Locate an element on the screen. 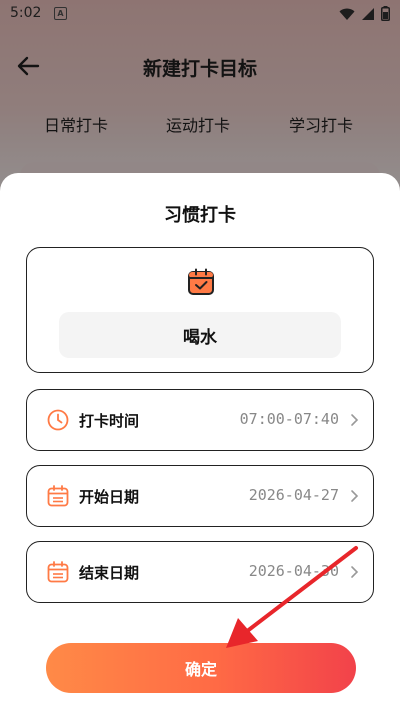 The image size is (400, 710). sheet-title: 习惯打卡 is located at coordinates (200, 215).